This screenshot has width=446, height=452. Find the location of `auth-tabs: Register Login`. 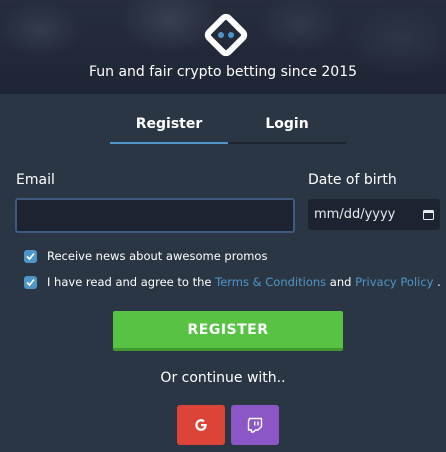

auth-tabs: Register Login is located at coordinates (228, 129).